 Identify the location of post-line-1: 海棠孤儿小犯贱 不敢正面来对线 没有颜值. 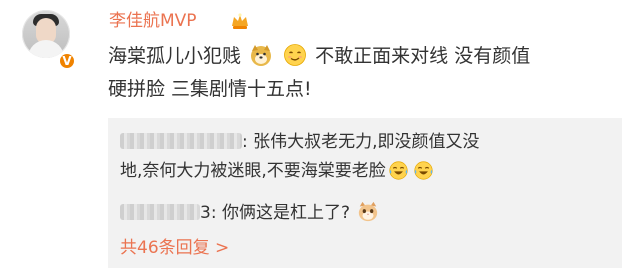
(363, 56).